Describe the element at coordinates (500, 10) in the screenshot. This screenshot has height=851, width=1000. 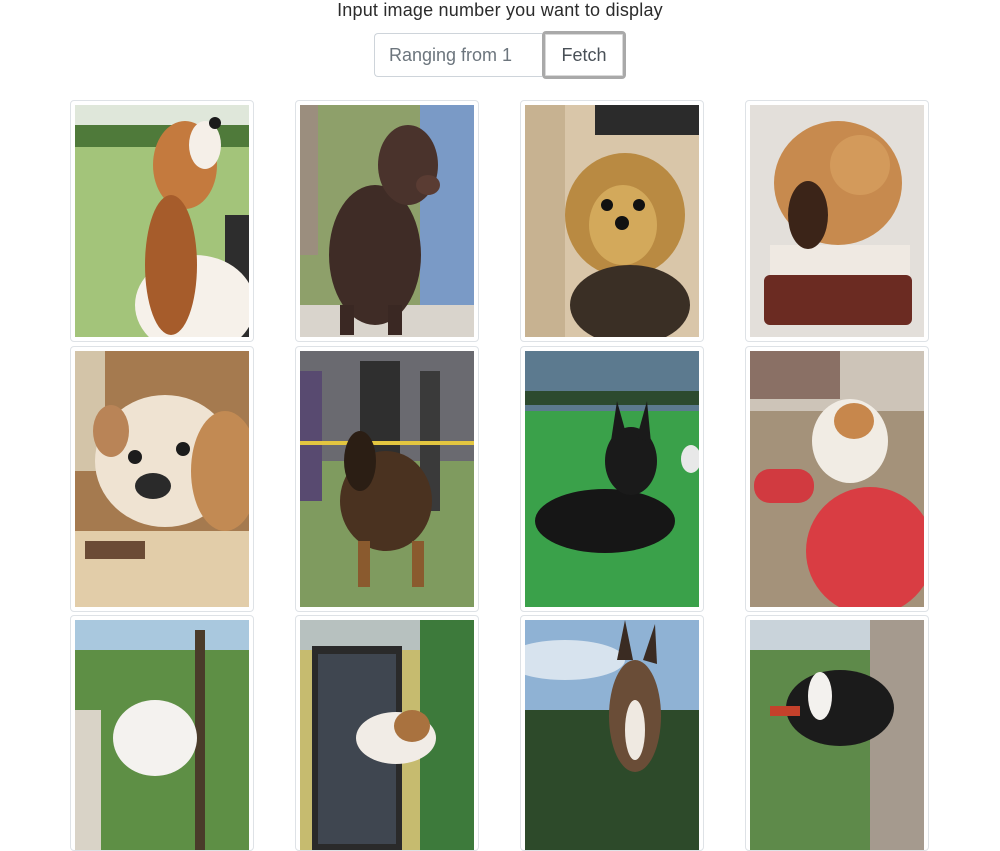
I see `prompt-label: Input image number you want to display` at that location.